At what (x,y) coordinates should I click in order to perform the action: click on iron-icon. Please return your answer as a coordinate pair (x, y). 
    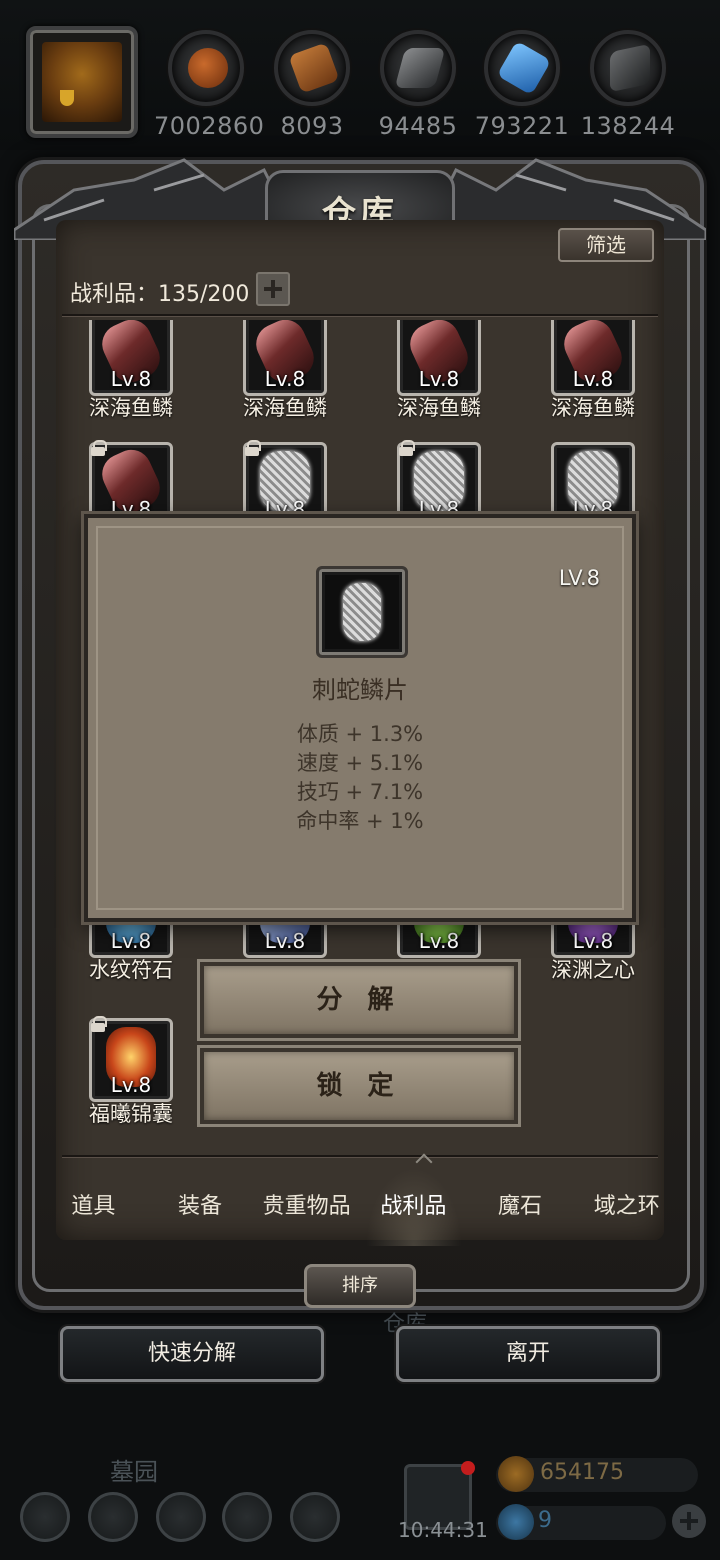
    Looking at the image, I should click on (420, 68).